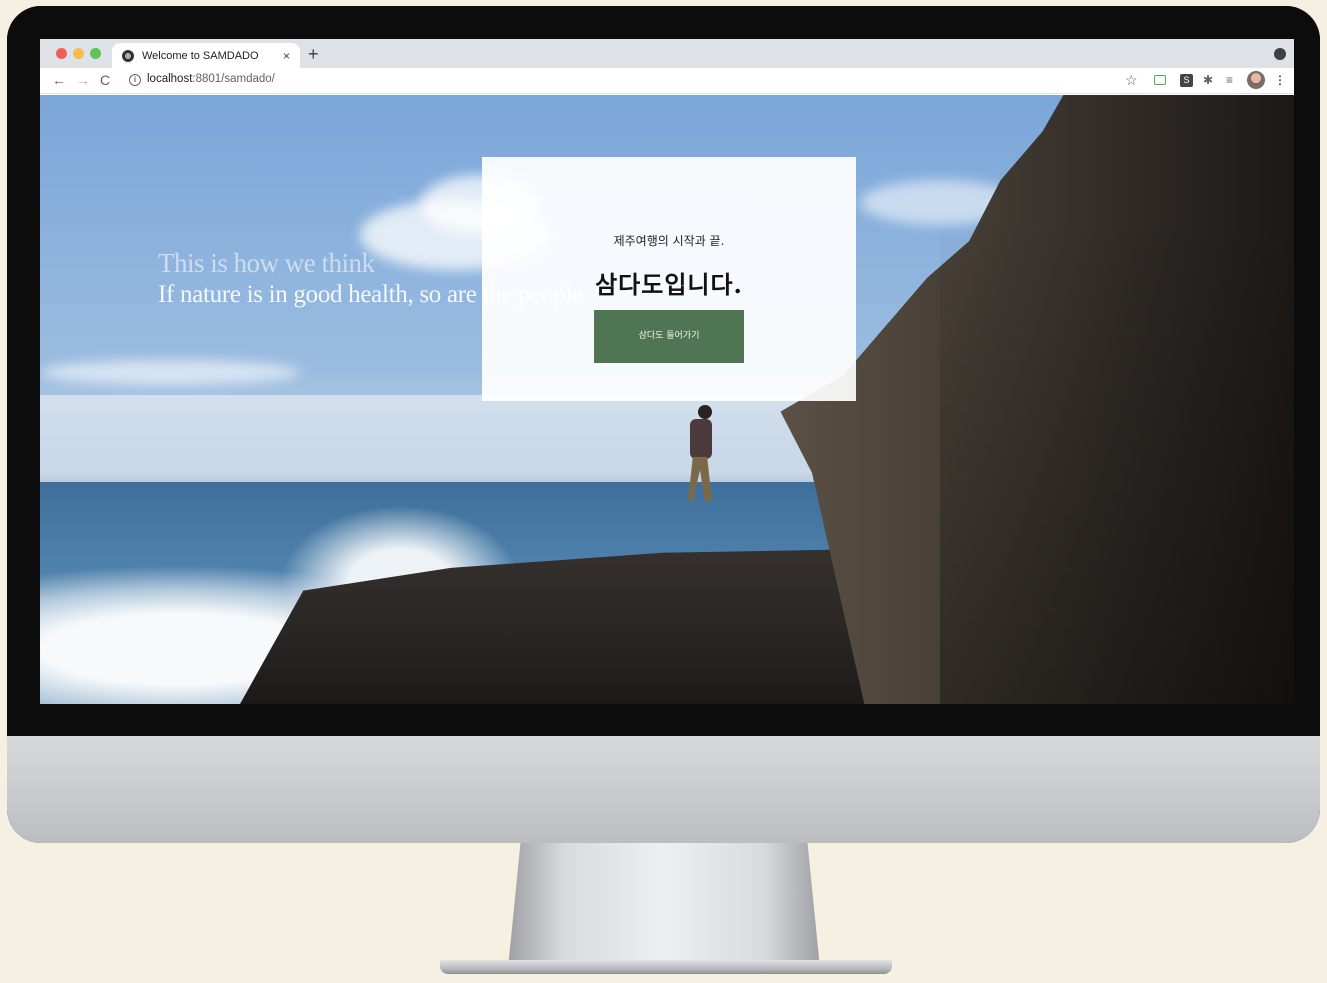 The image size is (1327, 983). I want to click on hiker-figure, so click(700, 455).